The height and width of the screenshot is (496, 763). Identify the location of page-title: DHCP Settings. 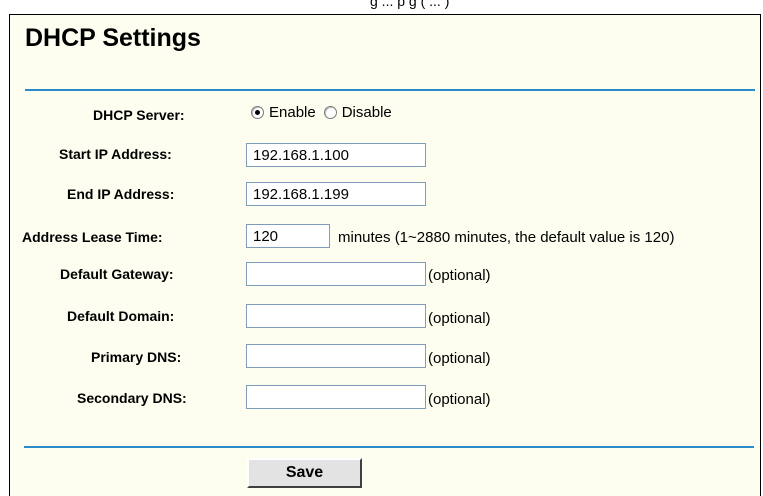
(113, 38).